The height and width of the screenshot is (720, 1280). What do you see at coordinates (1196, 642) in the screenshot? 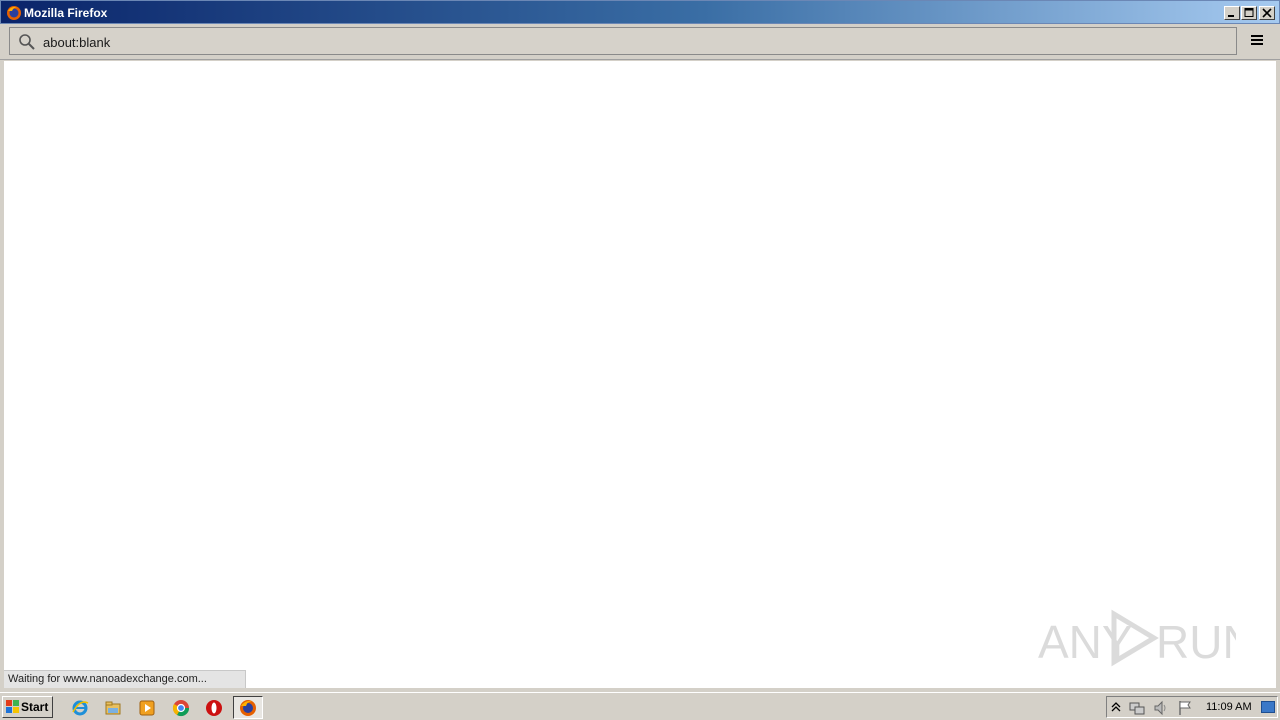
I see `svg-text: RUN` at bounding box center [1196, 642].